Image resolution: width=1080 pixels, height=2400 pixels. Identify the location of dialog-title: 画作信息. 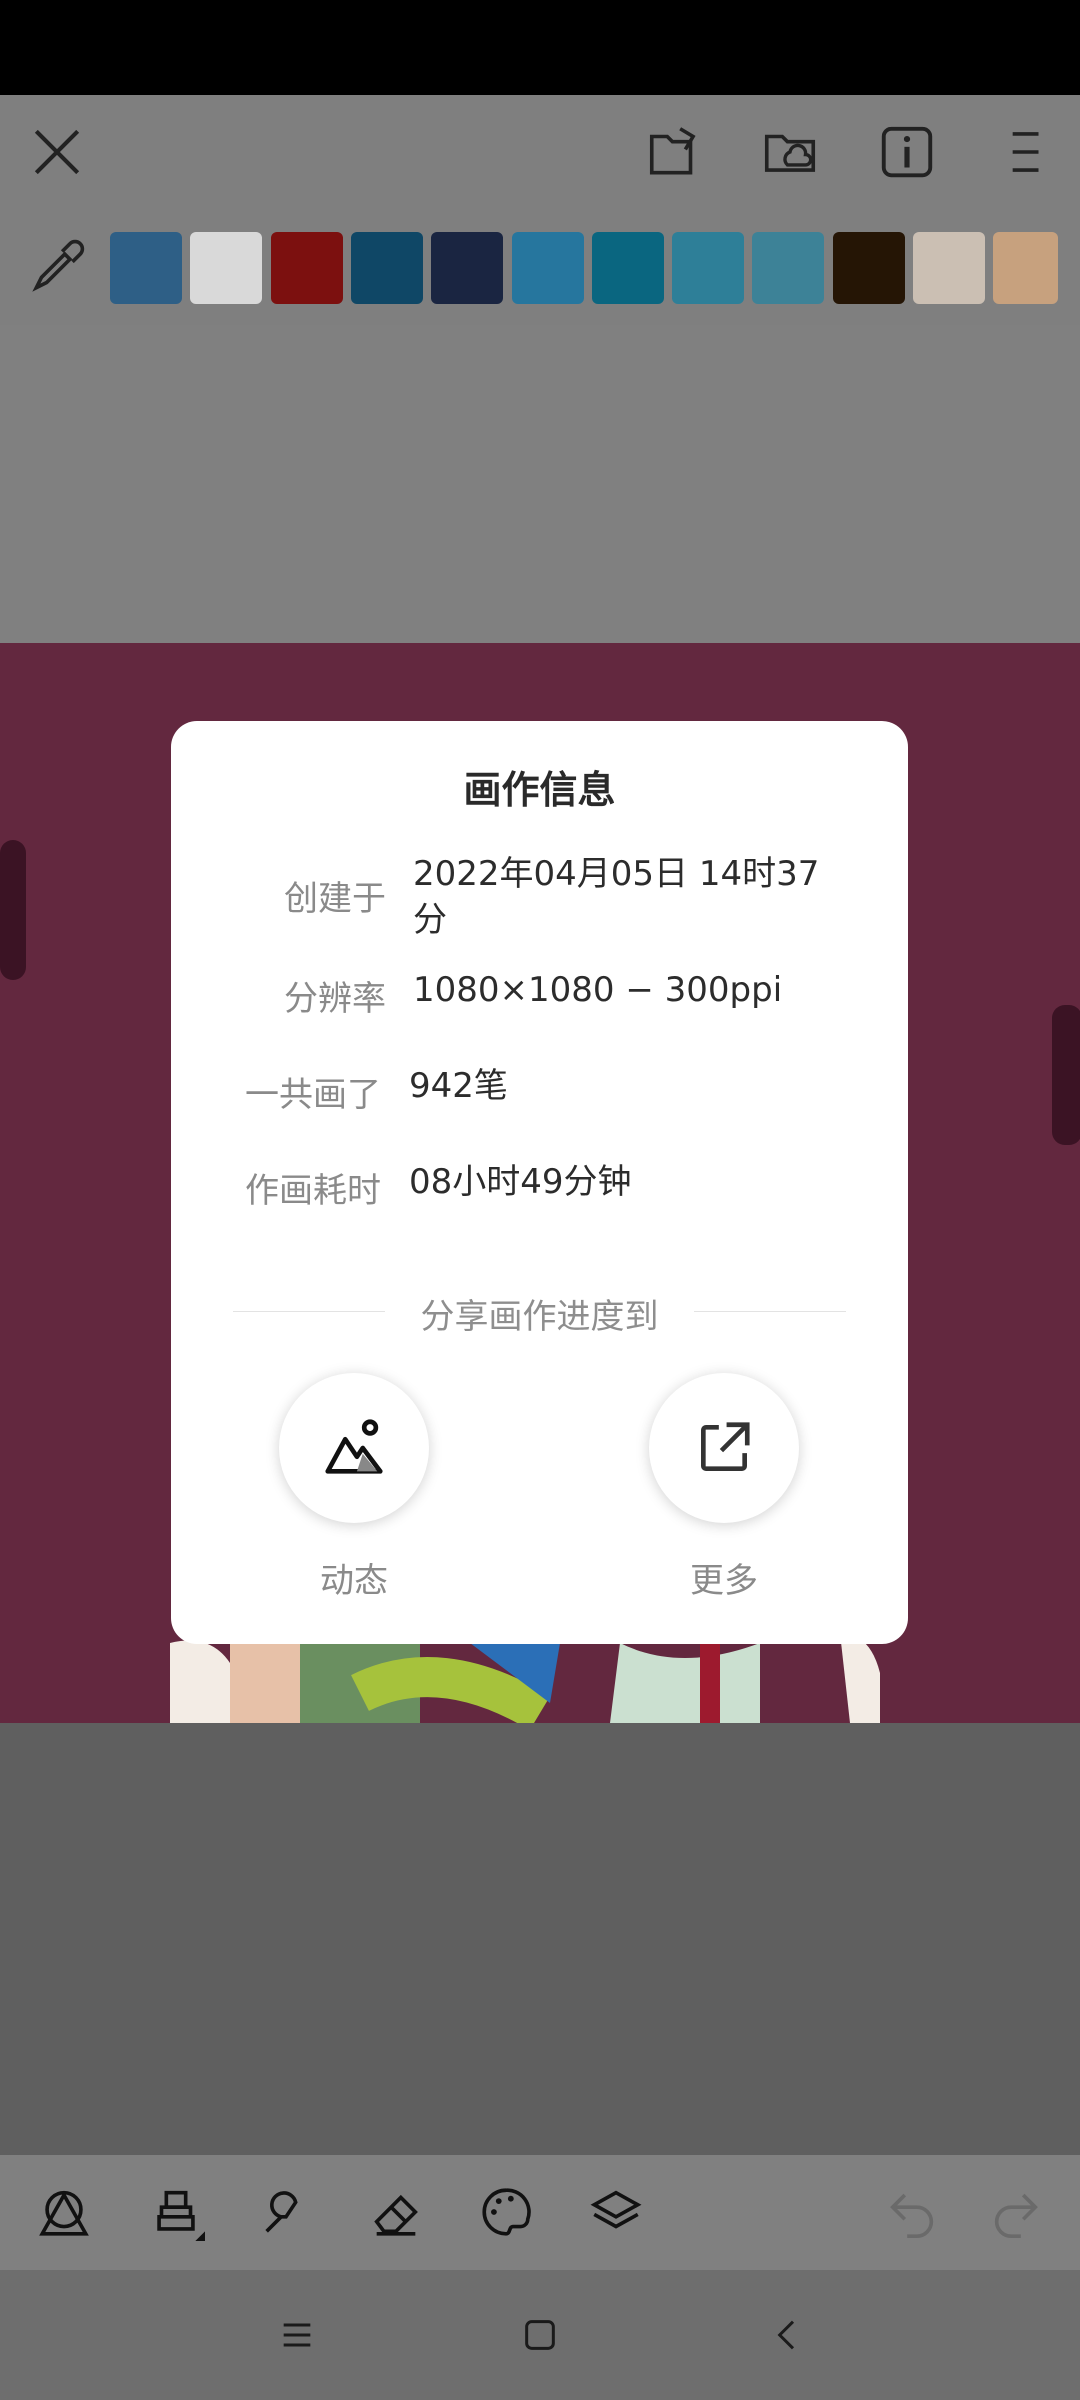
(539, 790).